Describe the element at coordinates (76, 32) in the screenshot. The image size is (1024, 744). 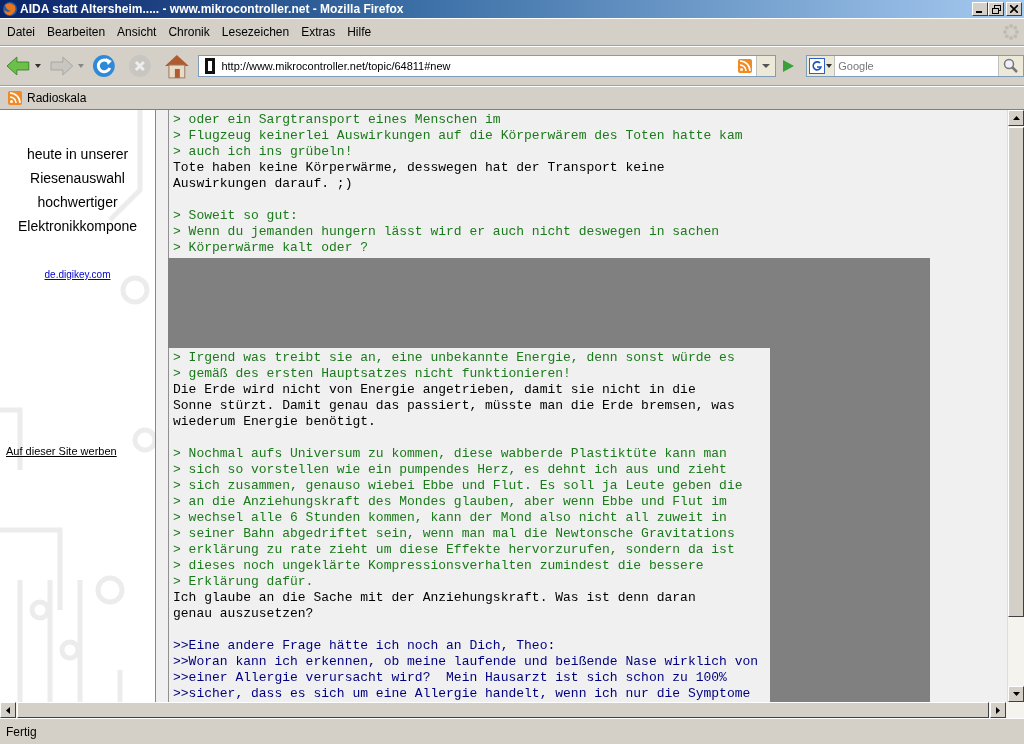
I see `menu-item: Bearbeiten` at that location.